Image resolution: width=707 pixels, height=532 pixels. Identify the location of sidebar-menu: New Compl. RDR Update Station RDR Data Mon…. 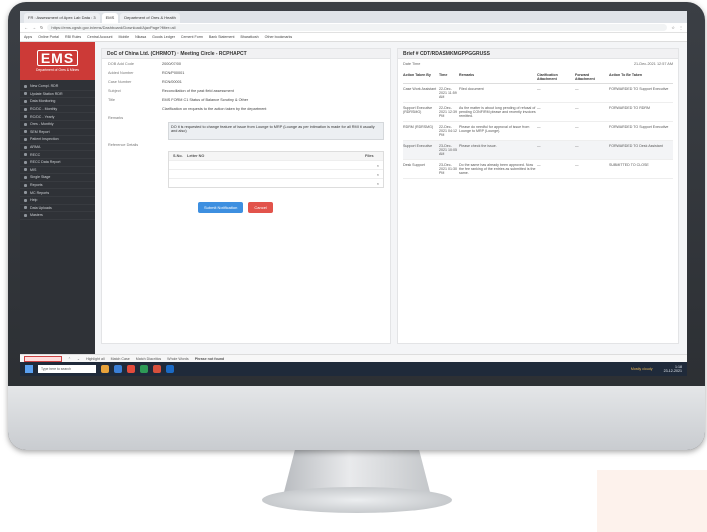
(57, 150).